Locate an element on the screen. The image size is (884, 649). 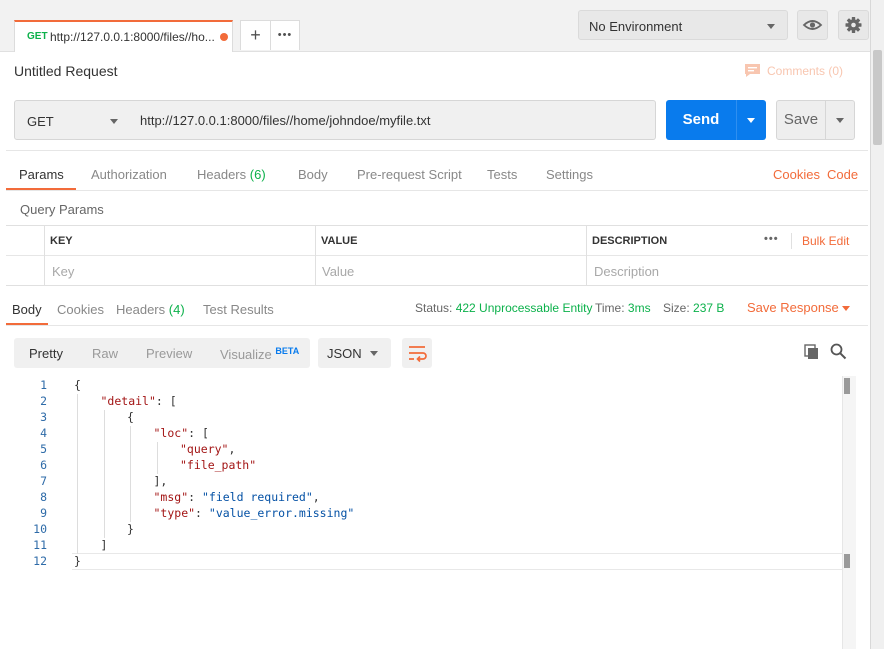
json-punctuation: ] is located at coordinates (104, 545).